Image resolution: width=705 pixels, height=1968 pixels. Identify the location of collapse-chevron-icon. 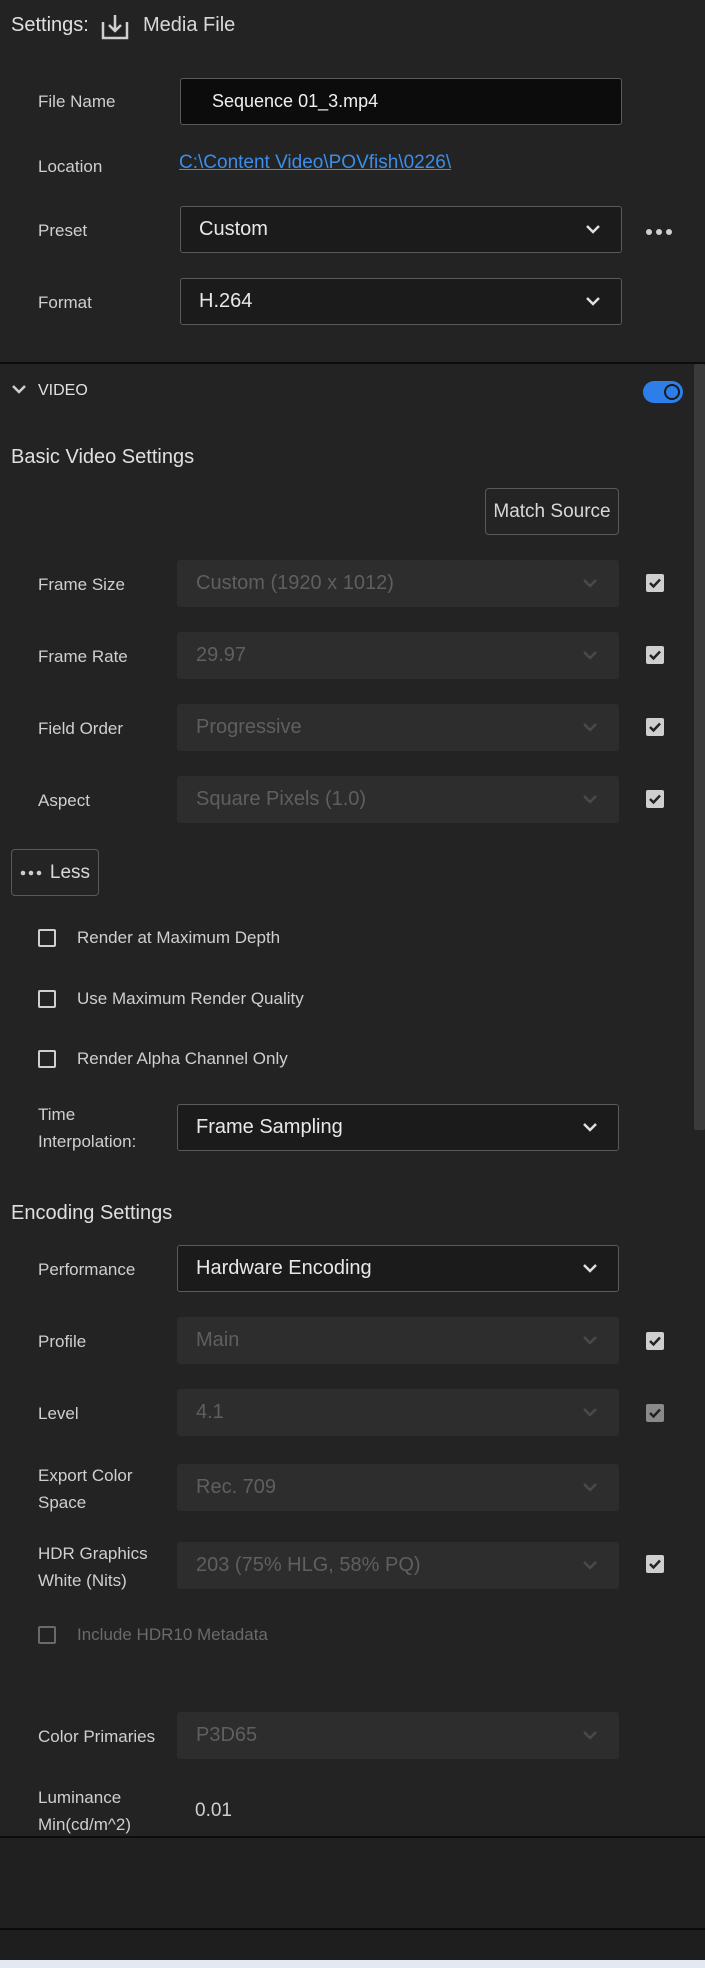
(19, 392).